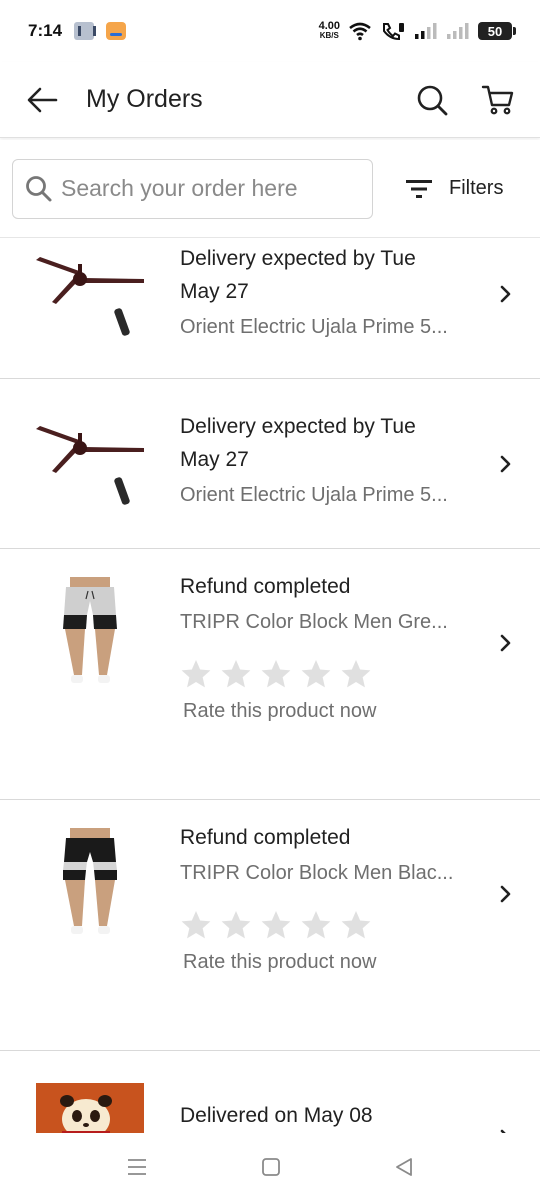 The width and height of the screenshot is (540, 1200). I want to click on filters-label: Filters, so click(476, 188).